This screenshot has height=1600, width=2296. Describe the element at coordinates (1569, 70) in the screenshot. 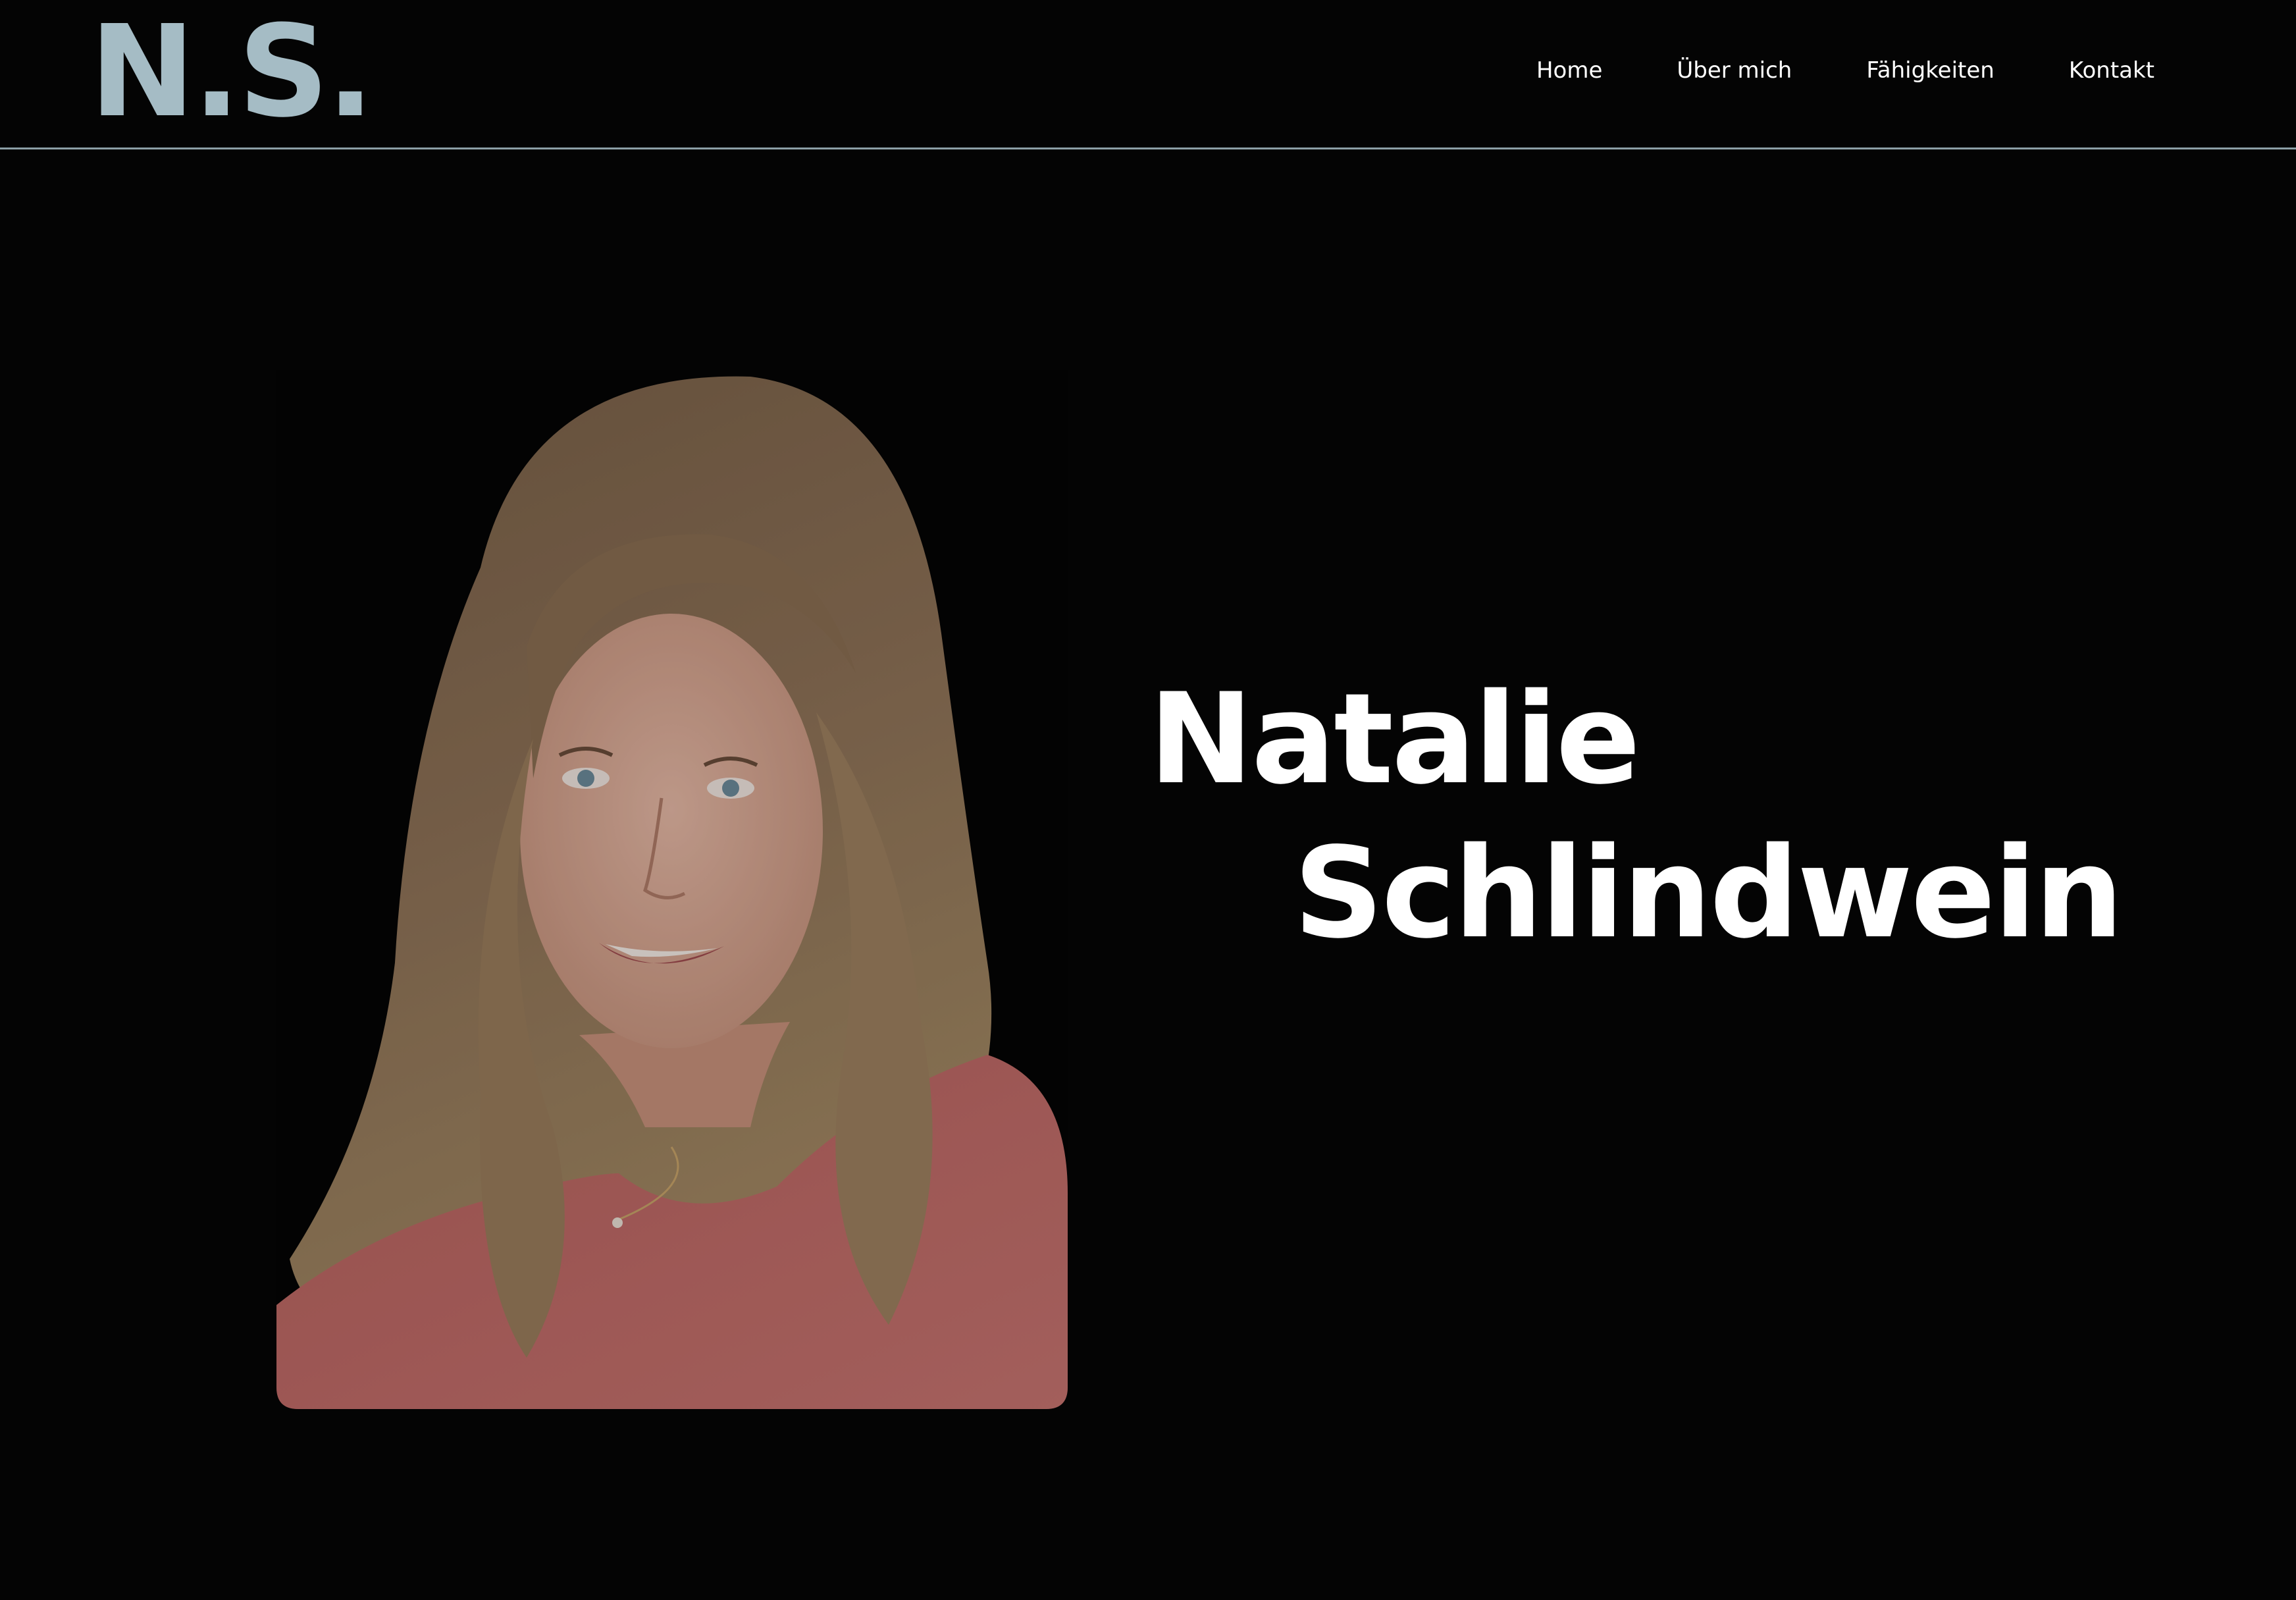

I see `nav-link-home: Home` at that location.